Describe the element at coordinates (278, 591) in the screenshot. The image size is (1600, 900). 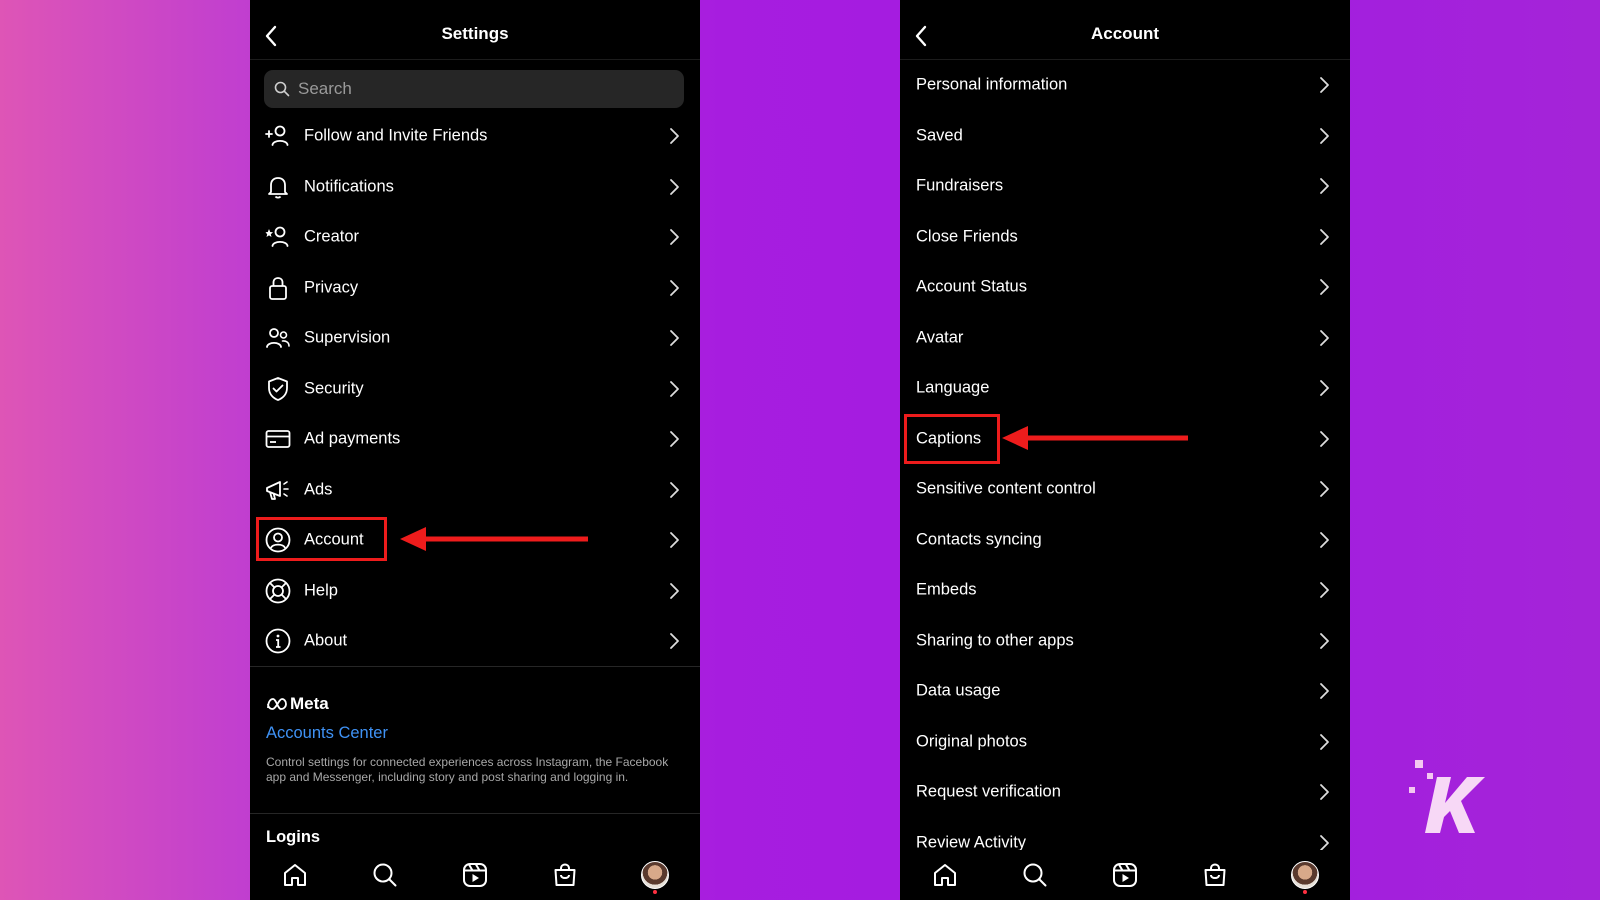
I see `lifebuoy-icon` at that location.